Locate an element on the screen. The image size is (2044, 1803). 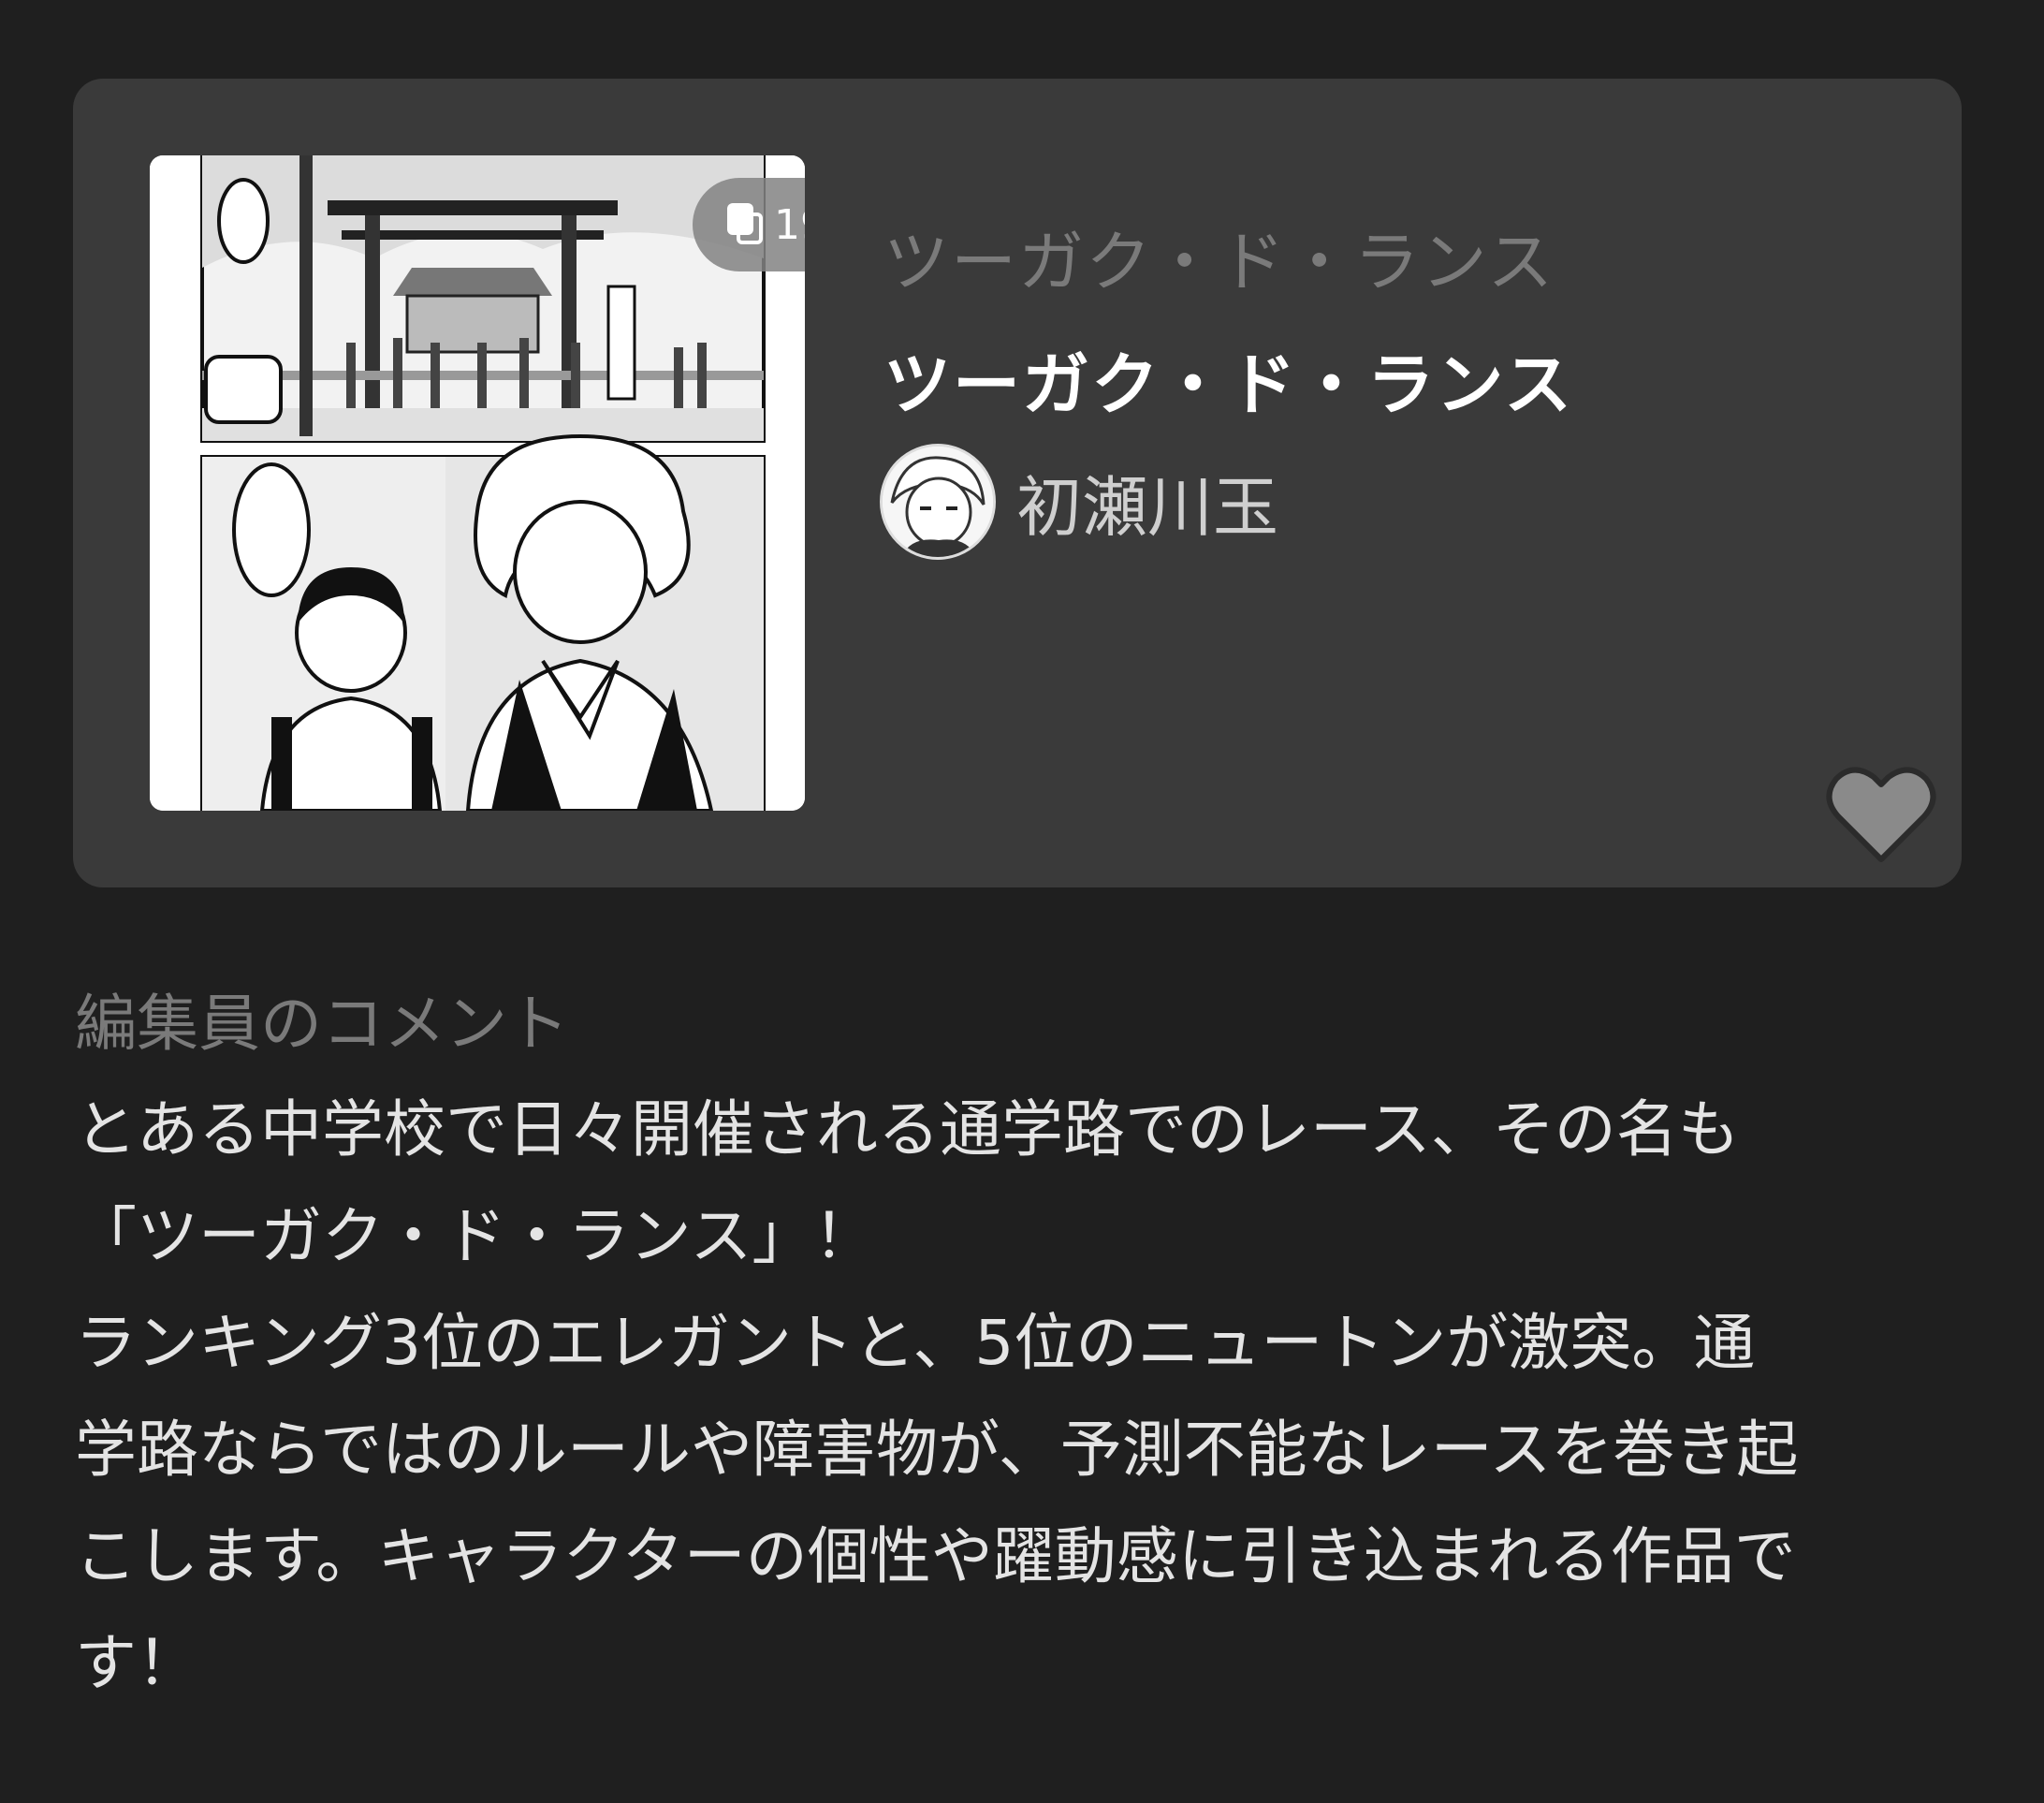
author-avatar is located at coordinates (938, 502).